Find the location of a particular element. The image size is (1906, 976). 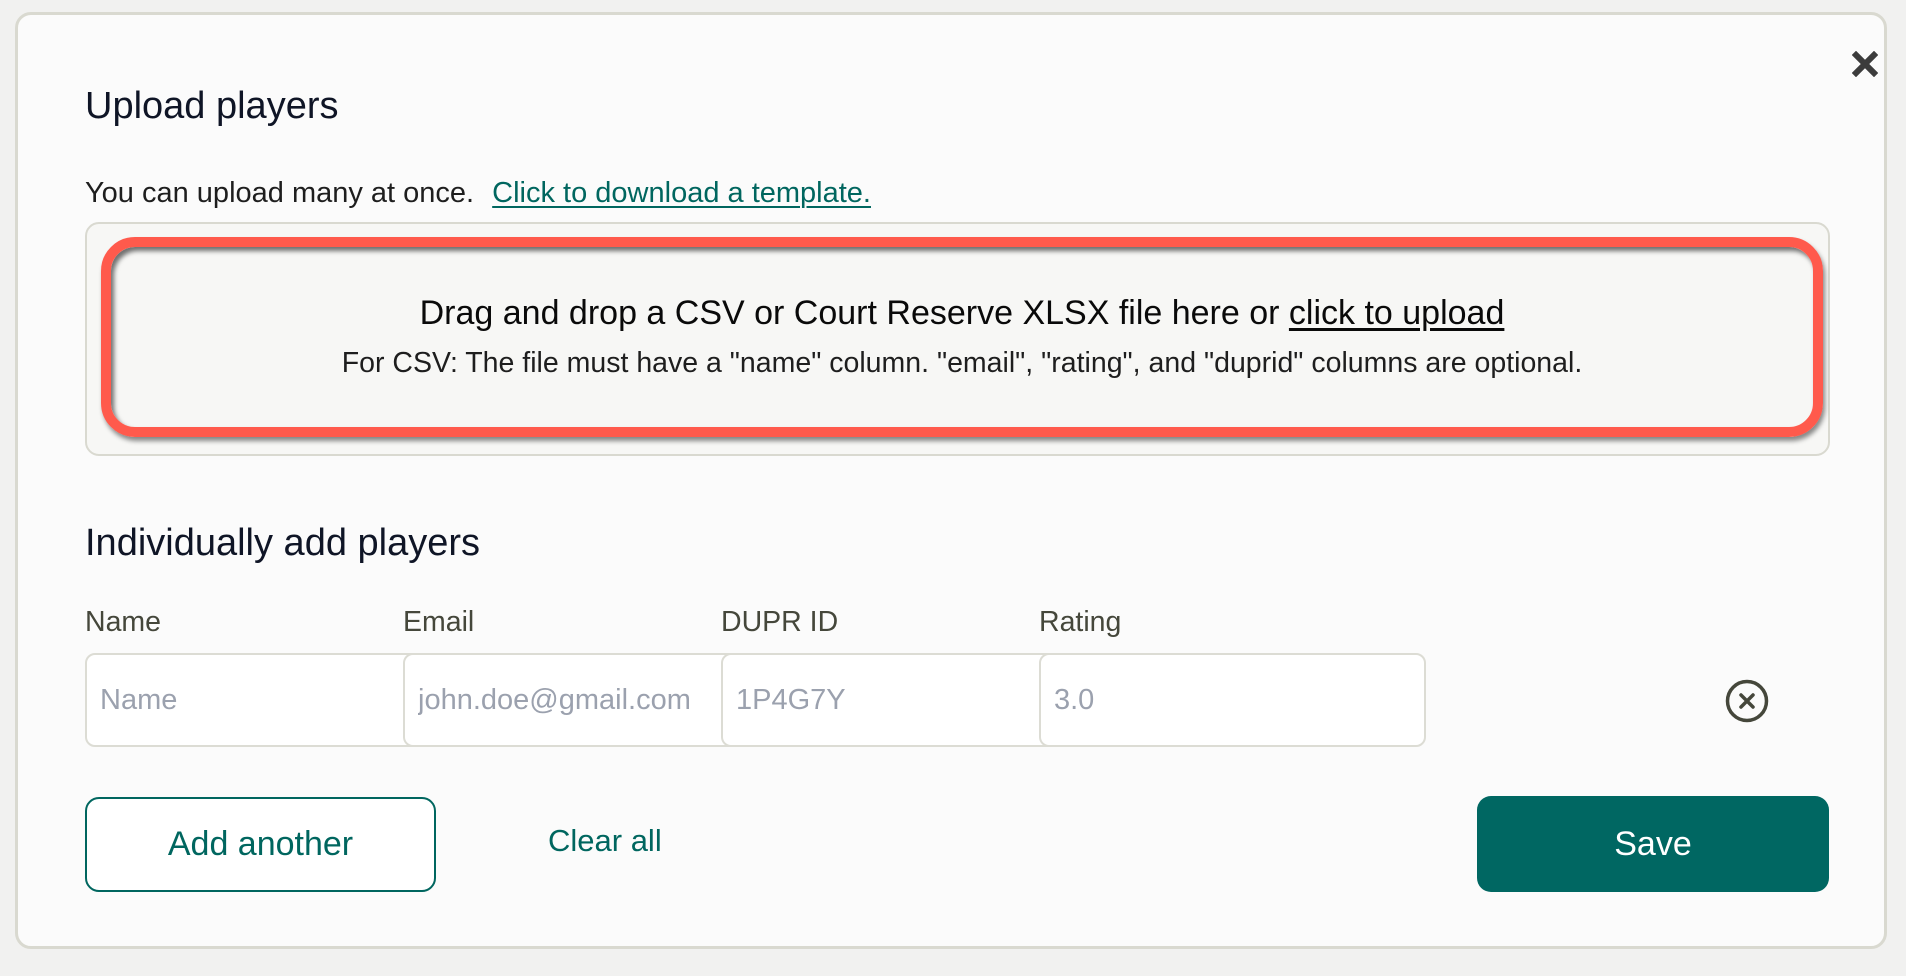

subtitle-text: You can upload many at once. is located at coordinates (280, 193).